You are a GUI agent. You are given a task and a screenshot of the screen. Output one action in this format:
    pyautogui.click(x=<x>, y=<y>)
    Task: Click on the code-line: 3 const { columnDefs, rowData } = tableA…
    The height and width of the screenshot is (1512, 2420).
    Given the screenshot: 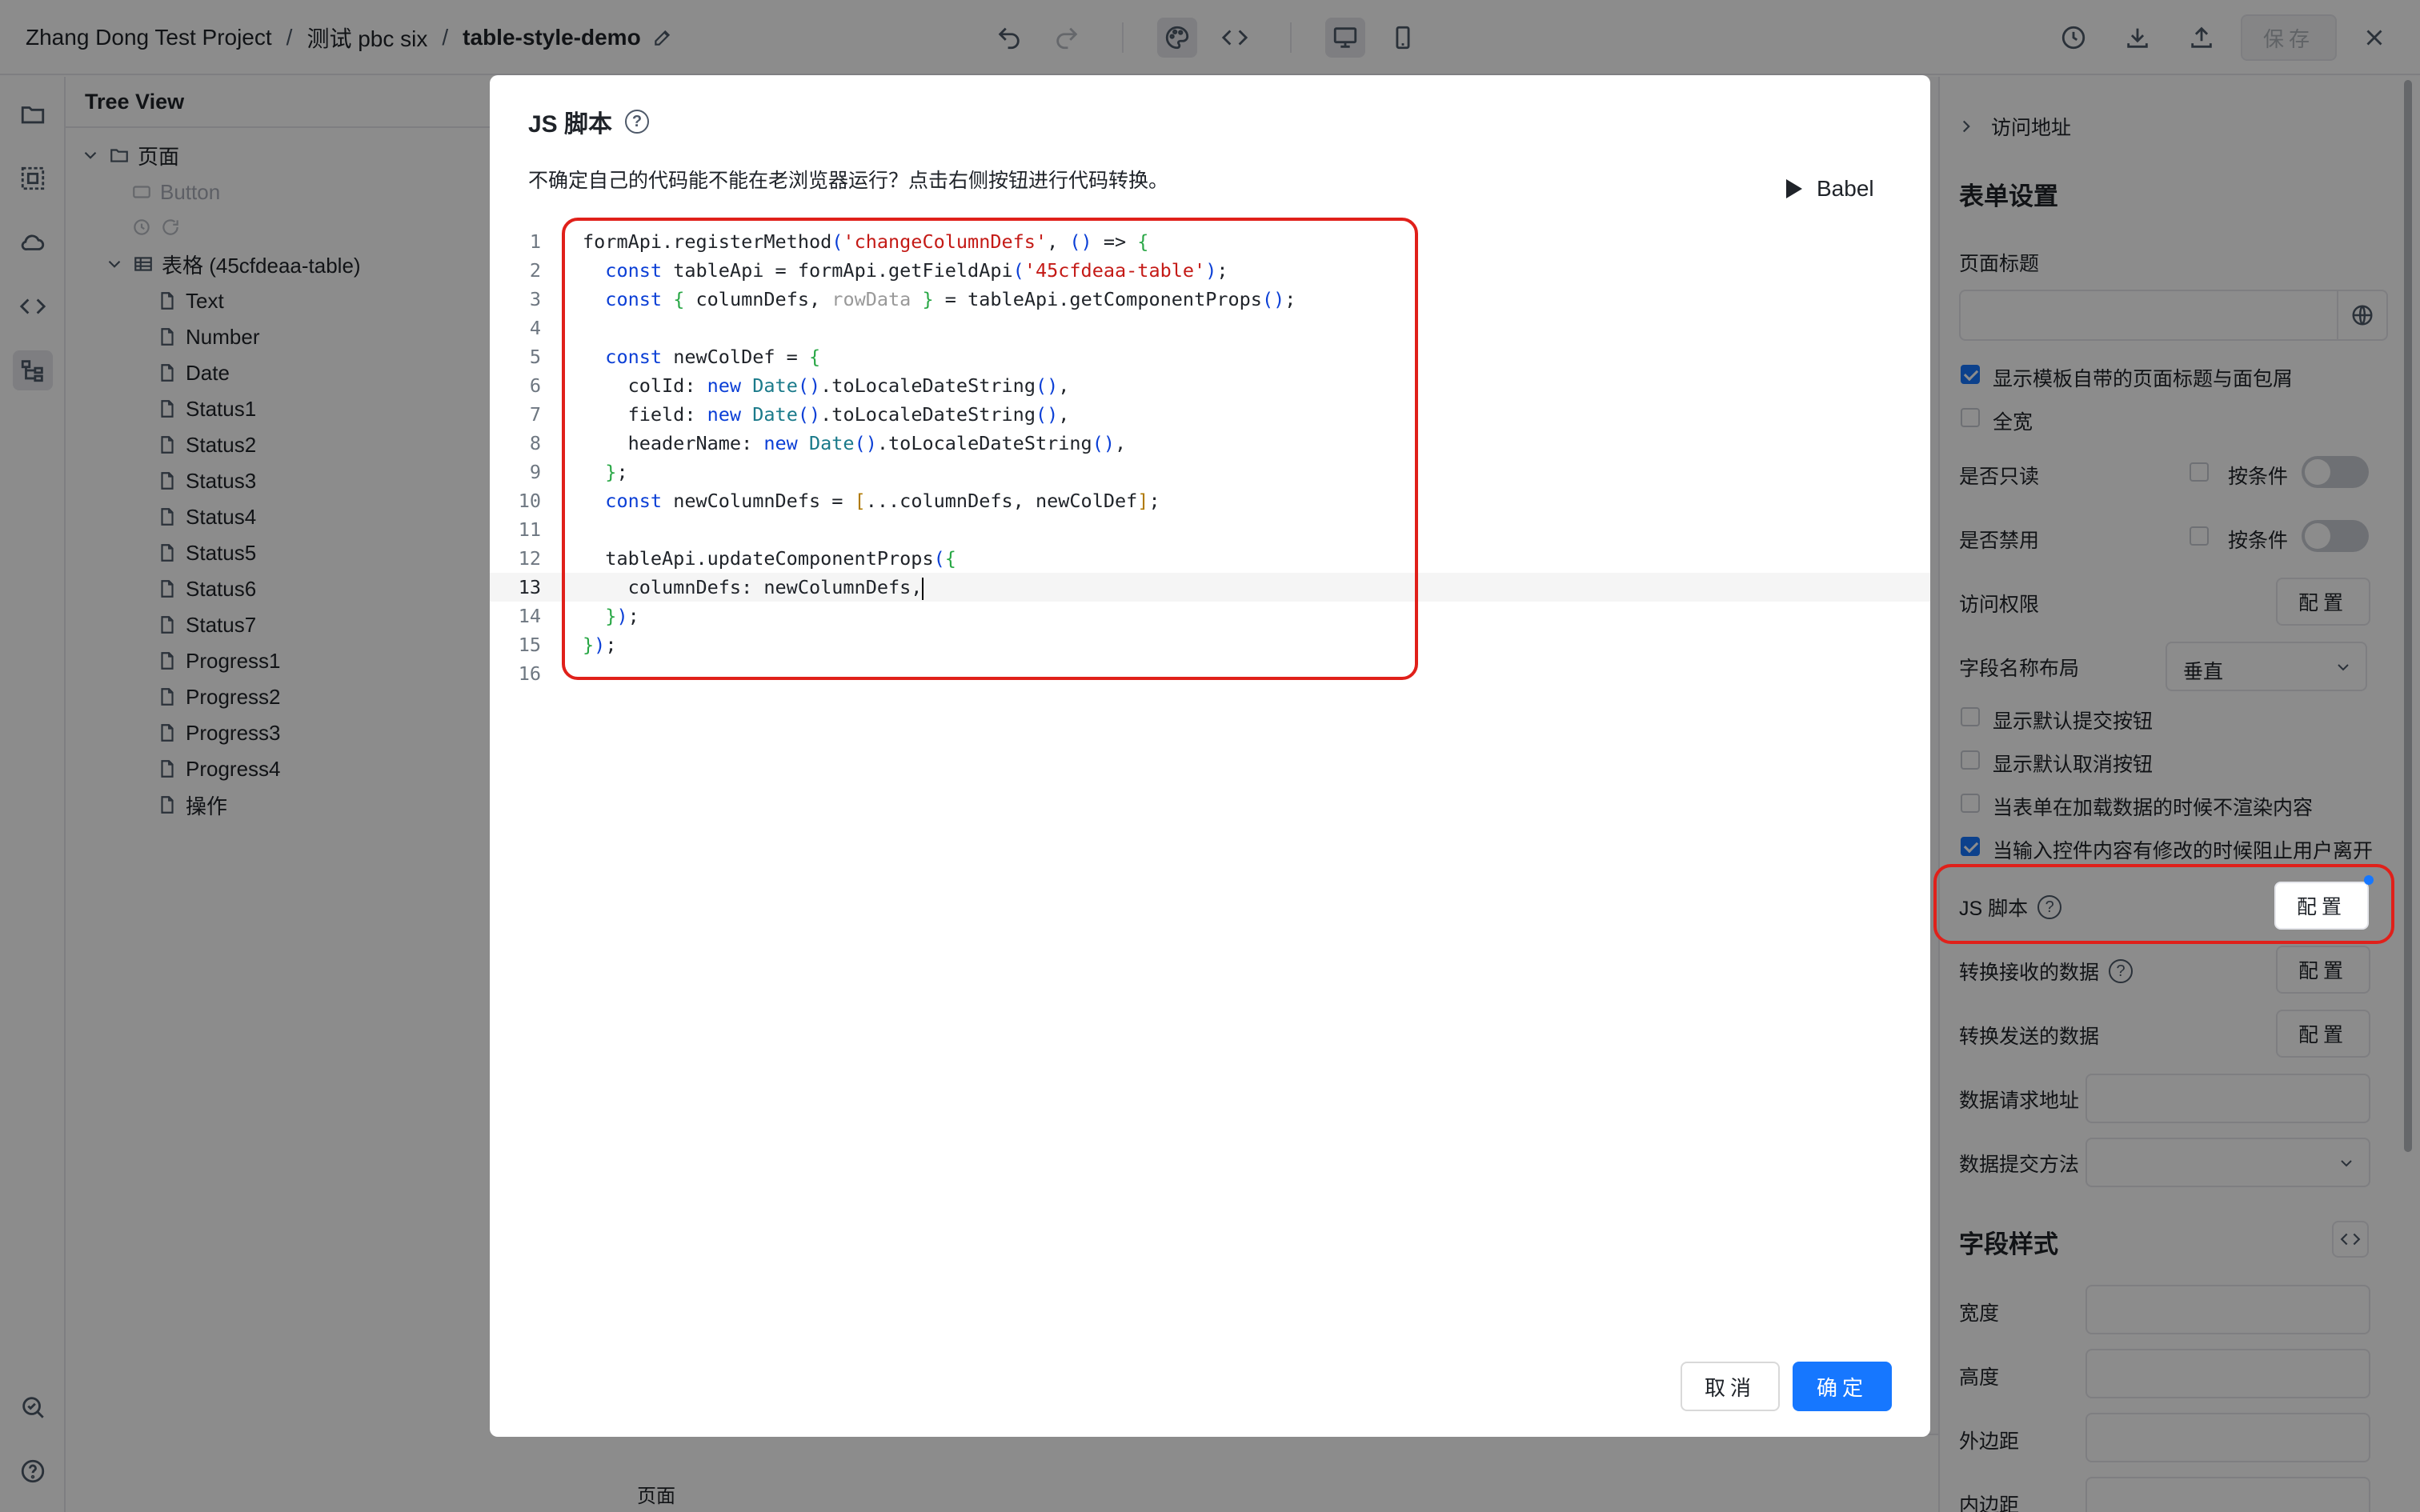 What is the action you would take?
    pyautogui.click(x=1210, y=299)
    